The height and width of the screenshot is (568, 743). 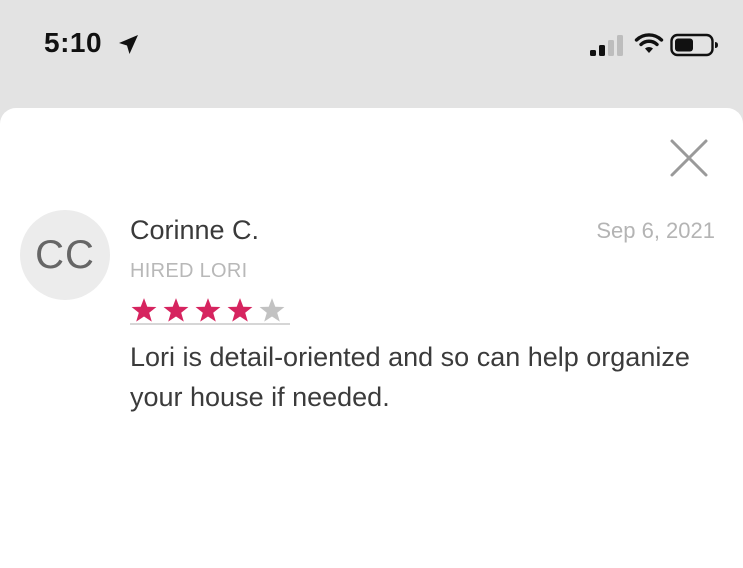 I want to click on hired-label: HIRED LORI, so click(x=189, y=271).